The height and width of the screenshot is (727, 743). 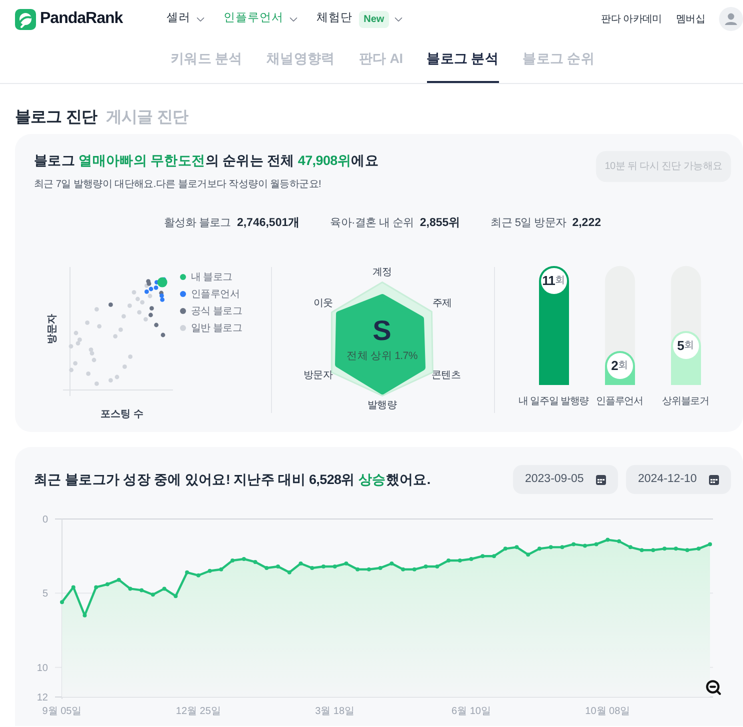 What do you see at coordinates (528, 223) in the screenshot?
I see `stat-label: 최근 5일 방문자` at bounding box center [528, 223].